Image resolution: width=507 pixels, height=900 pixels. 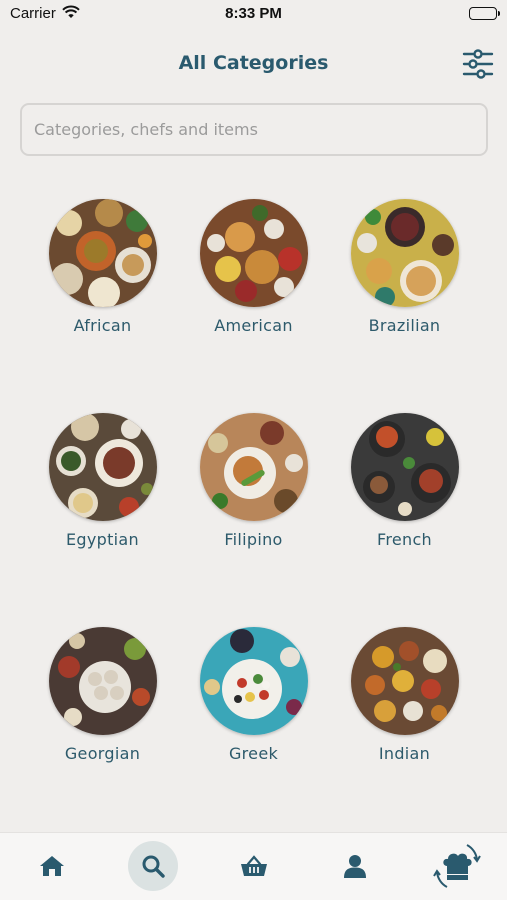 I want to click on tab-home, so click(x=52, y=866).